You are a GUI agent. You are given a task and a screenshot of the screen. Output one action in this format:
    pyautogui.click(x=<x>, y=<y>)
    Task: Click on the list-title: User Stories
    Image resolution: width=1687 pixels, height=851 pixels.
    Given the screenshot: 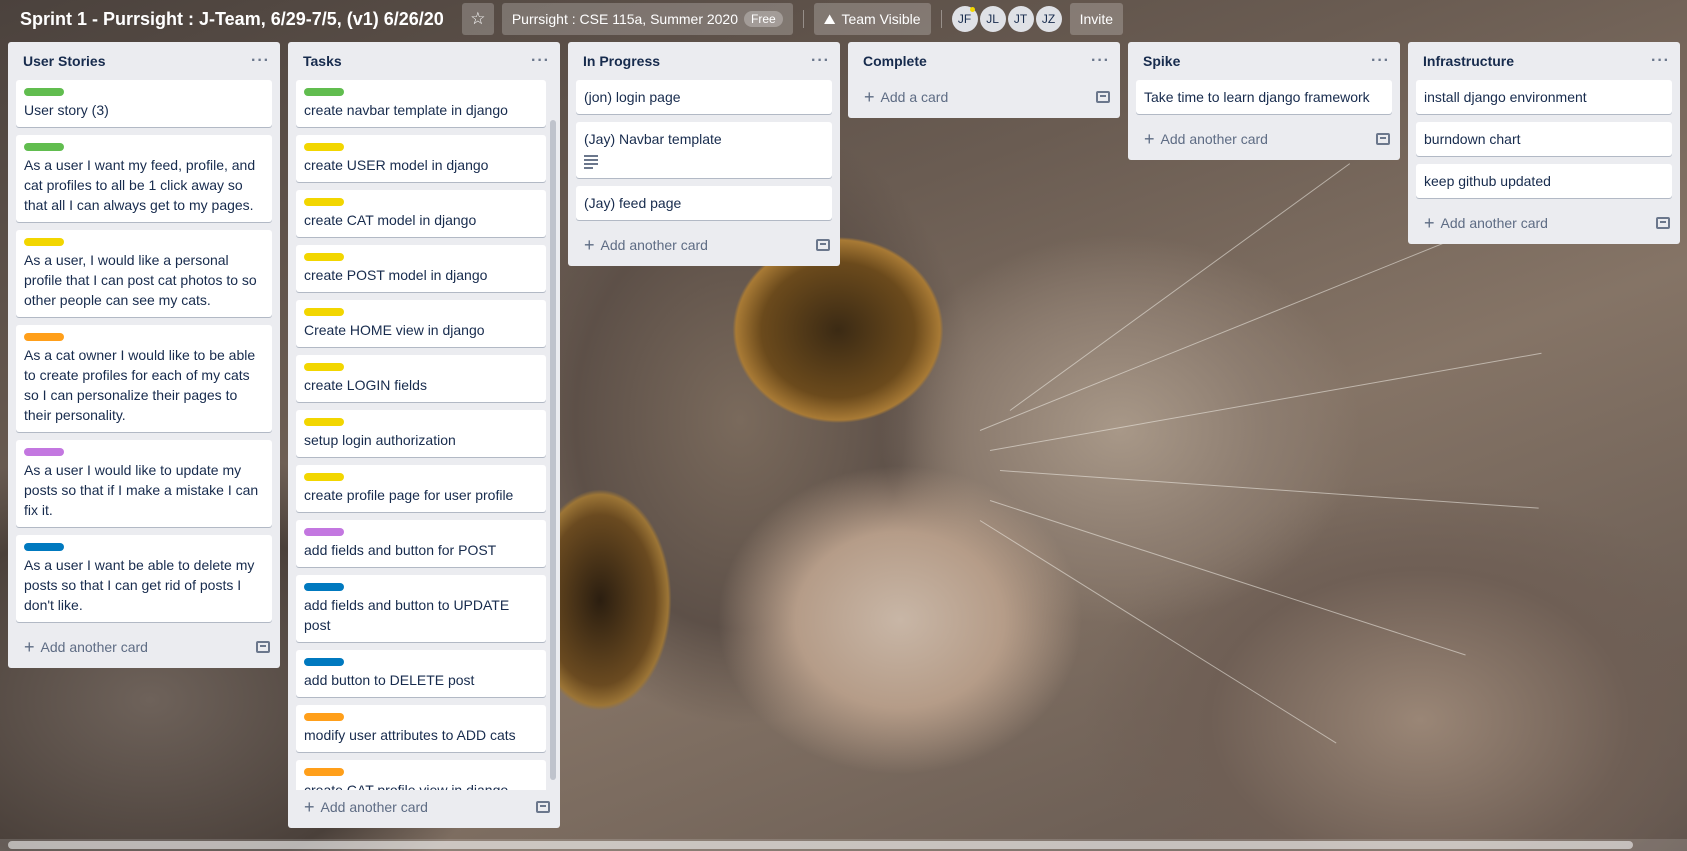 What is the action you would take?
    pyautogui.click(x=64, y=61)
    